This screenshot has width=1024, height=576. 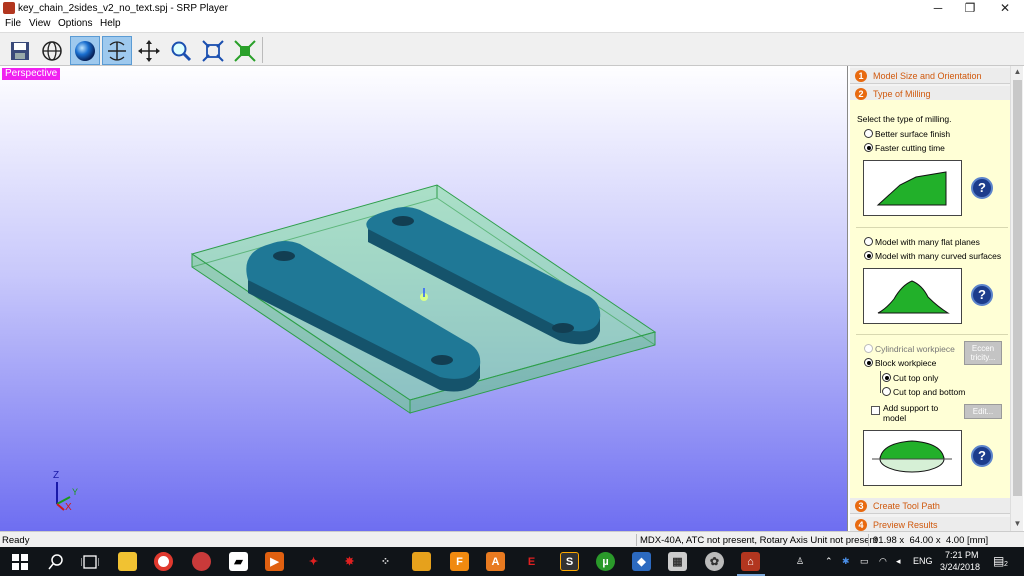 What do you see at coordinates (829, 561) in the screenshot?
I see `tray-expand-icon: ⌃` at bounding box center [829, 561].